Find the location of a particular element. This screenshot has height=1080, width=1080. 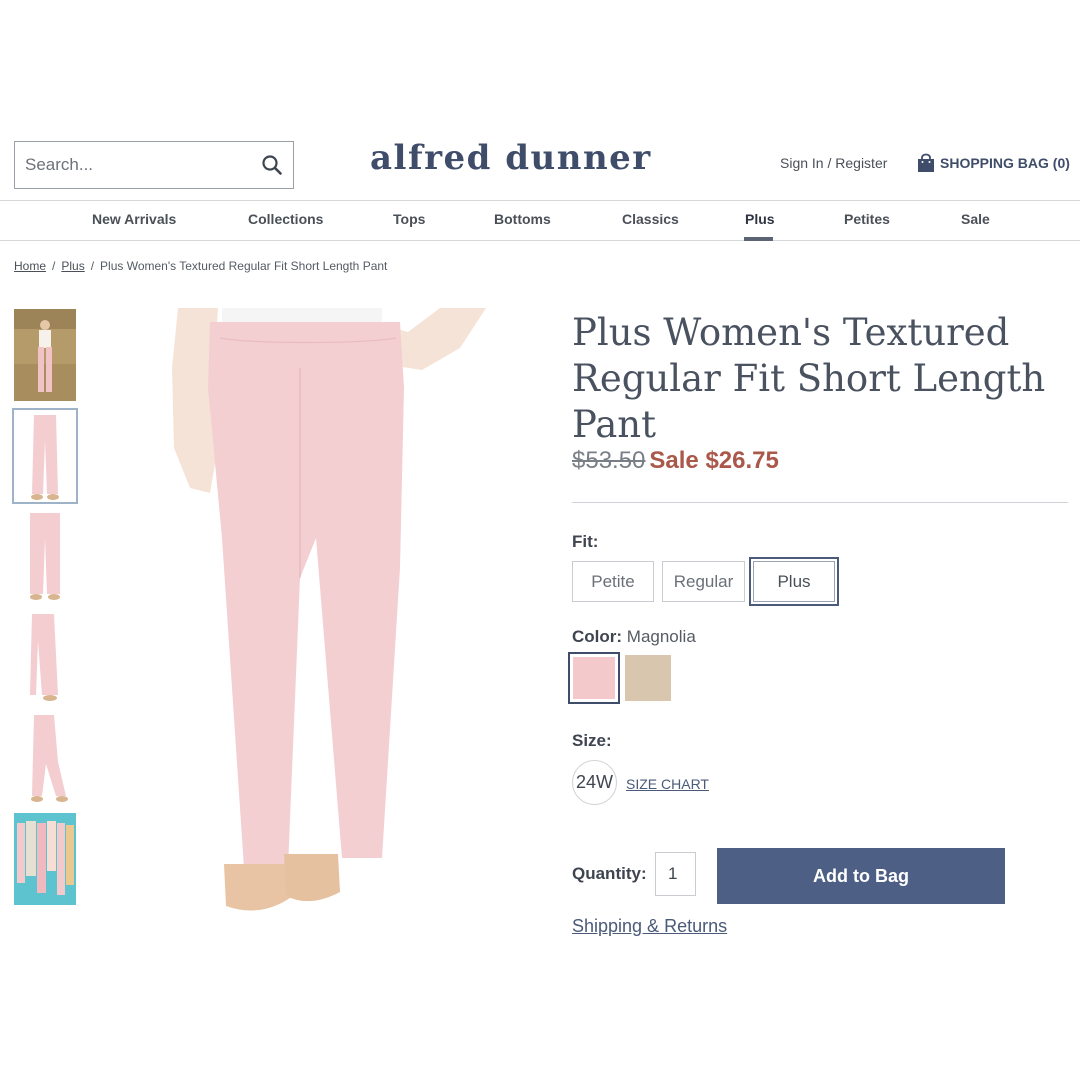

sale-price: Sale $26.75 is located at coordinates (714, 460).